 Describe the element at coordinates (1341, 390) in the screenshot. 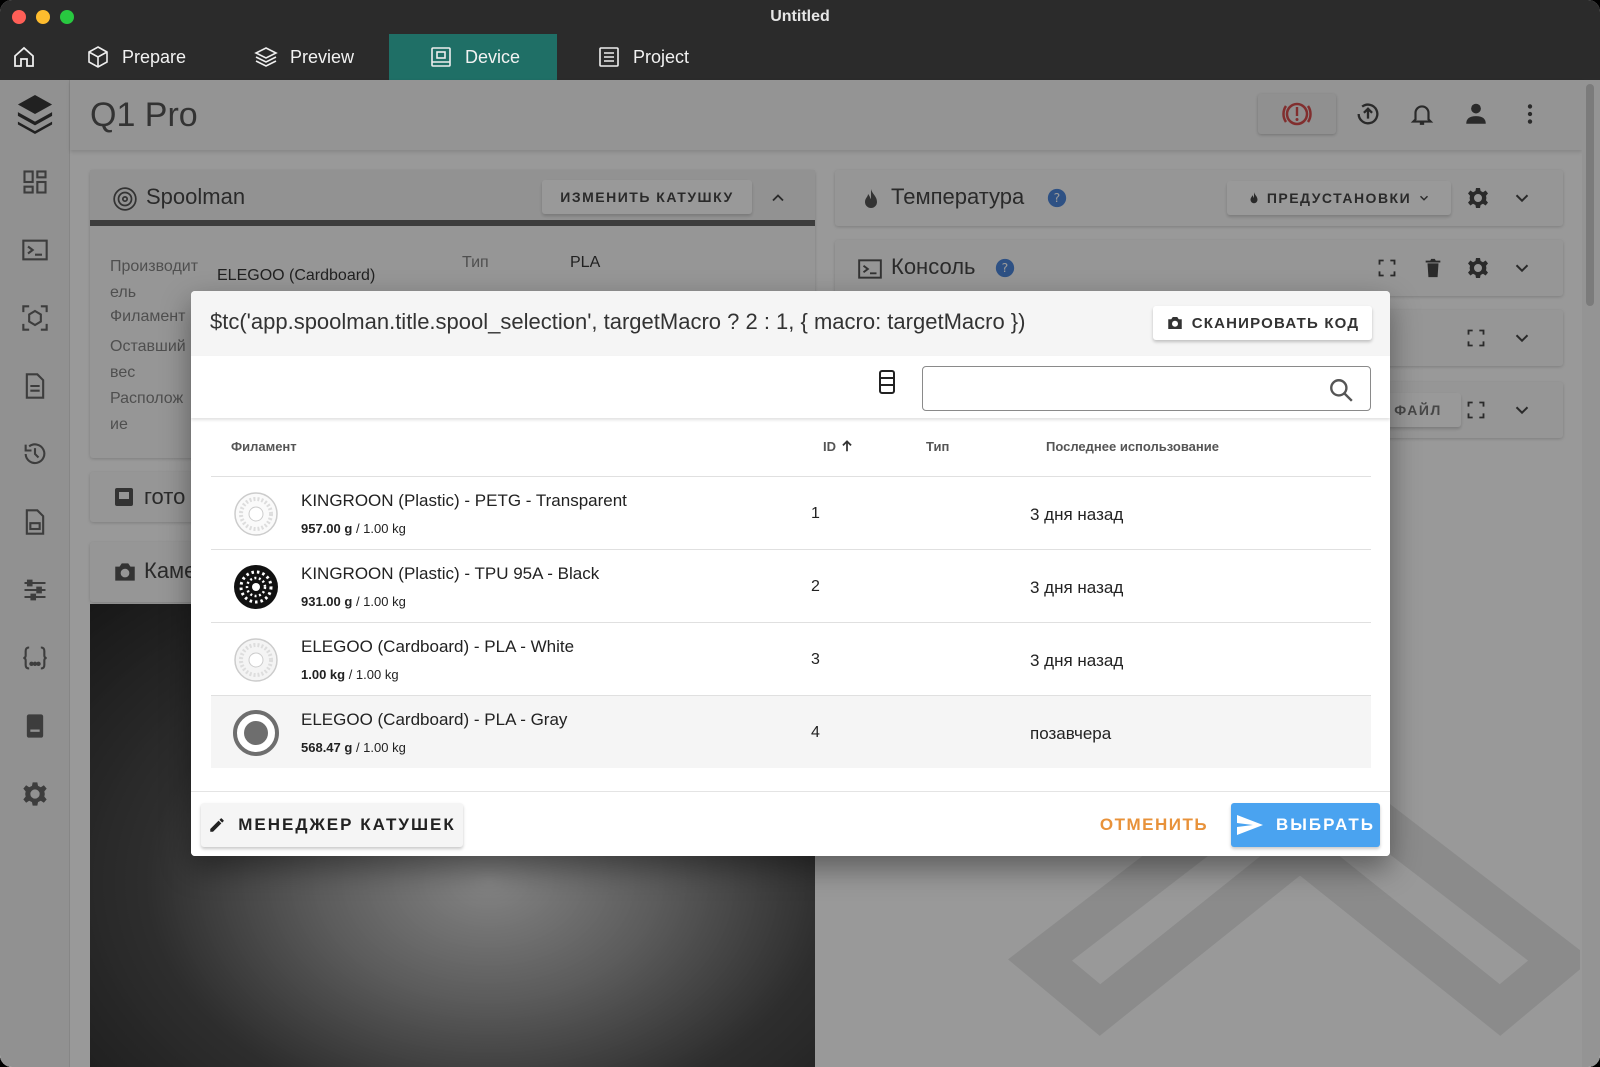

I see `search-icon` at that location.